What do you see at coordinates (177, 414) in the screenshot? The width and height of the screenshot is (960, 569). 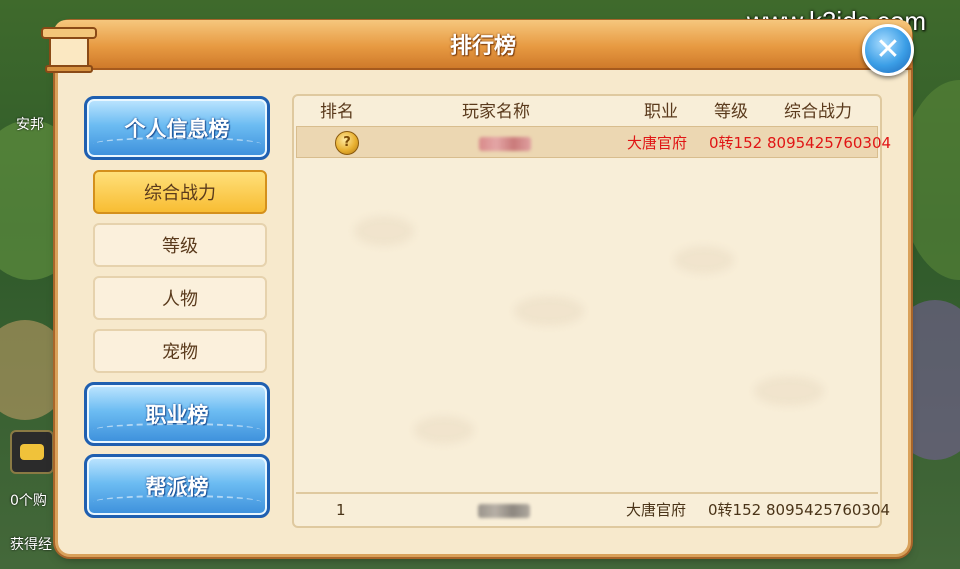 I see `menu-profession-ranking: 职业榜` at bounding box center [177, 414].